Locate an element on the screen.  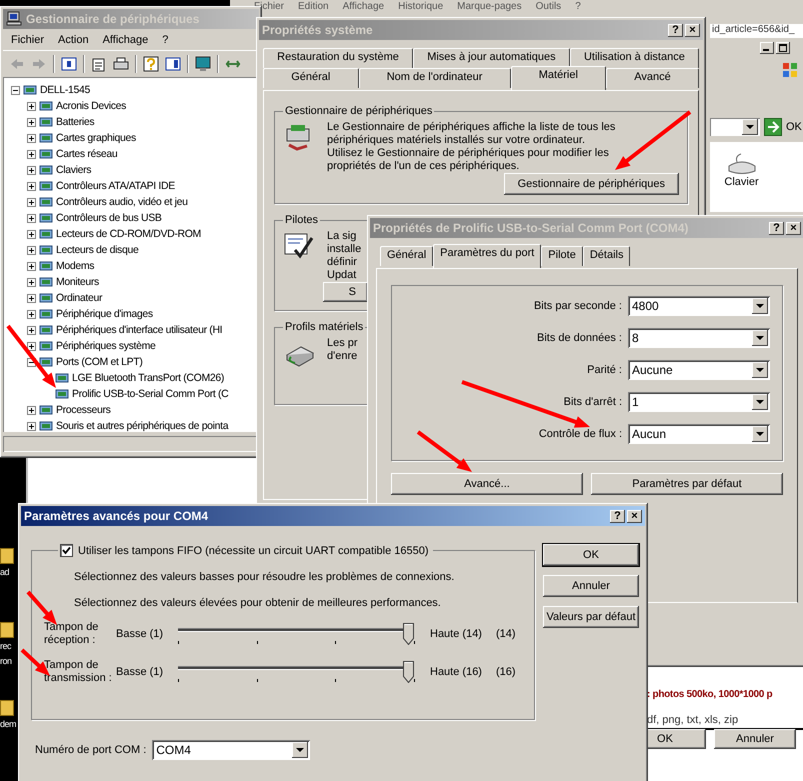
dropdown: 1 is located at coordinates (699, 402).